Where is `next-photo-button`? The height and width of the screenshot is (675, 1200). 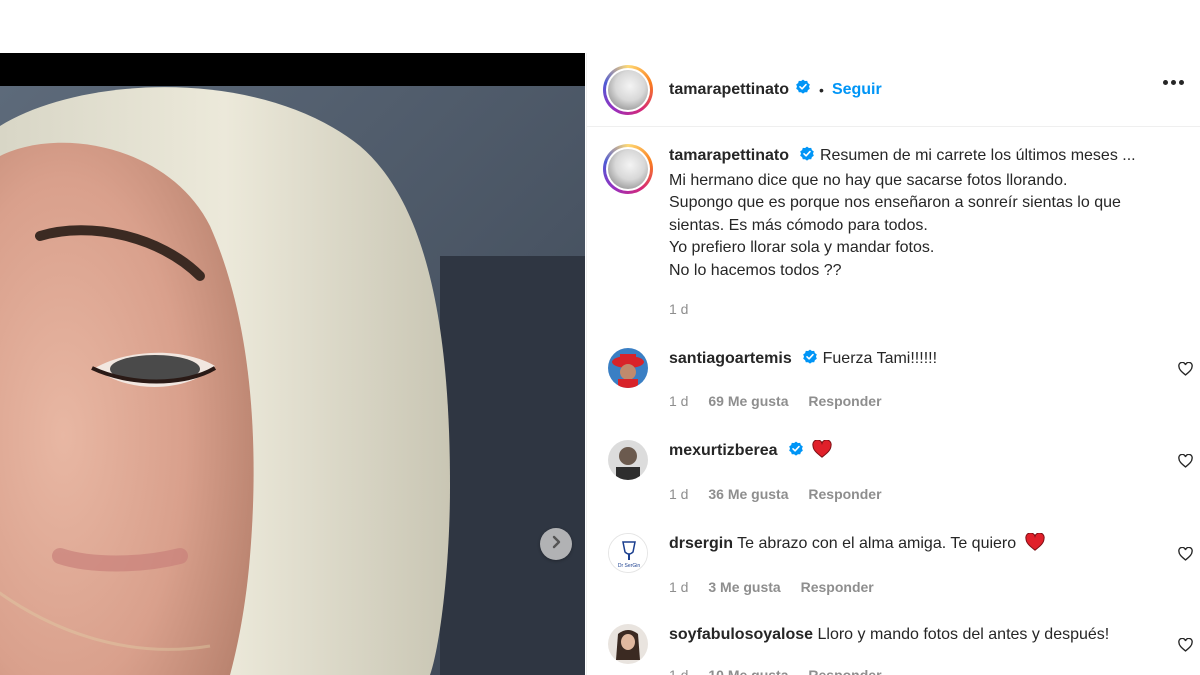 next-photo-button is located at coordinates (556, 544).